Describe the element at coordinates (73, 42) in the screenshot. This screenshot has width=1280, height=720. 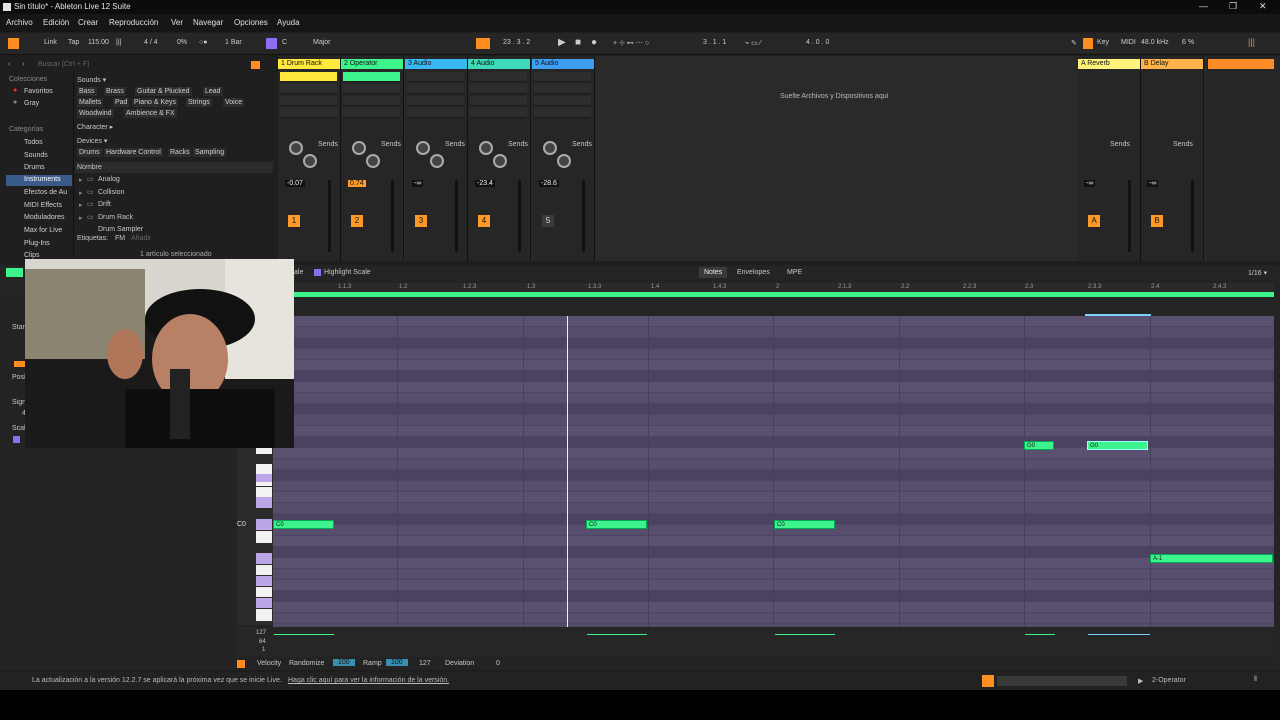
I see `tap-button: Tap` at that location.